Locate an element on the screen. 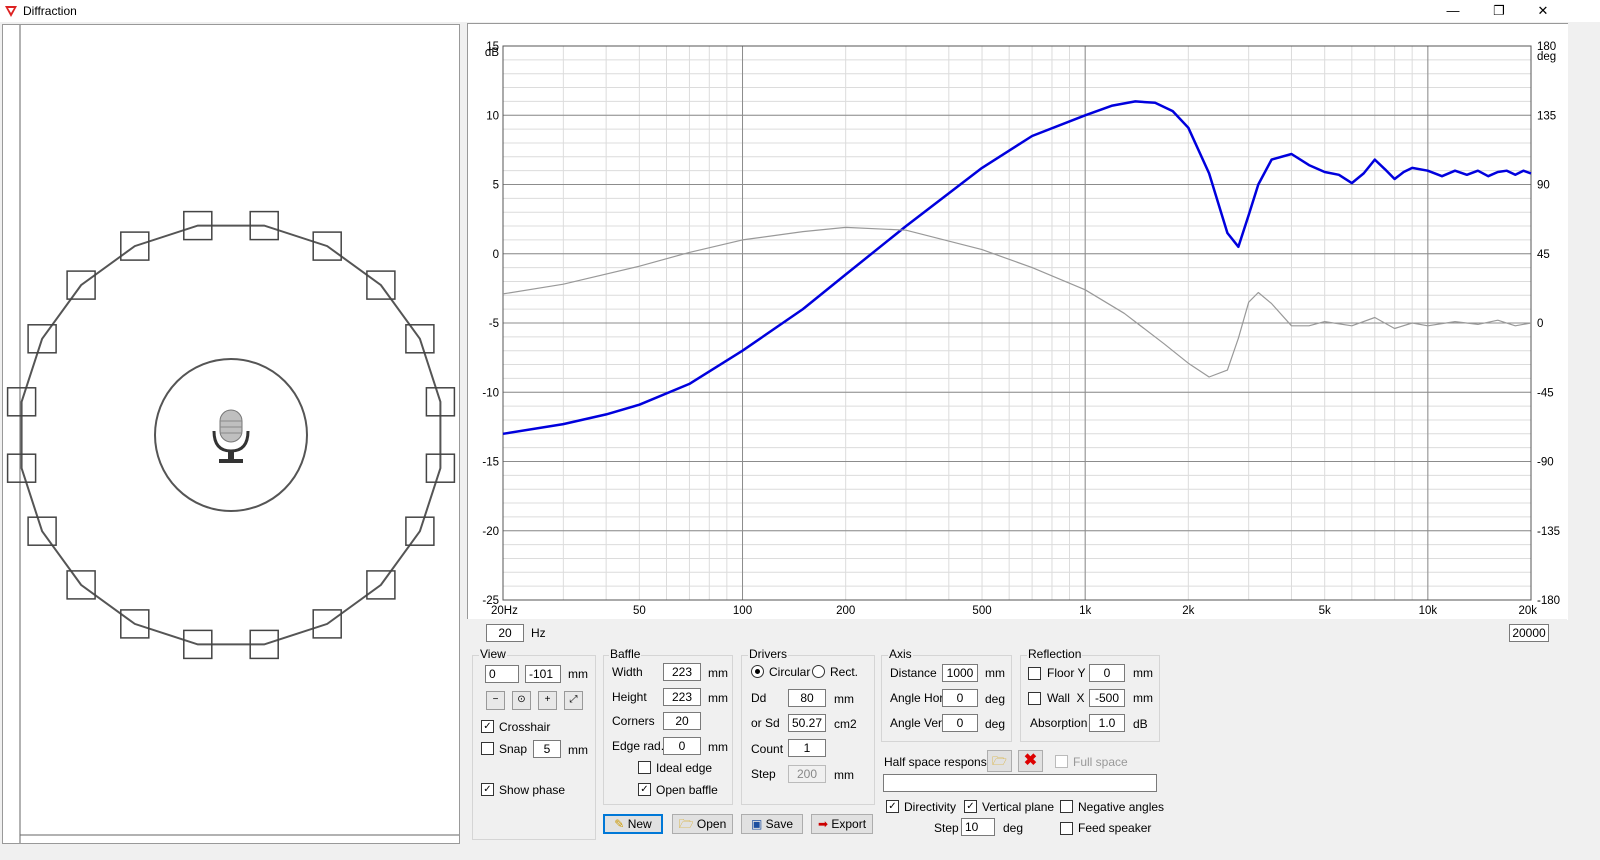 This screenshot has height=860, width=1600. angle-ver-unit: deg is located at coordinates (995, 724).